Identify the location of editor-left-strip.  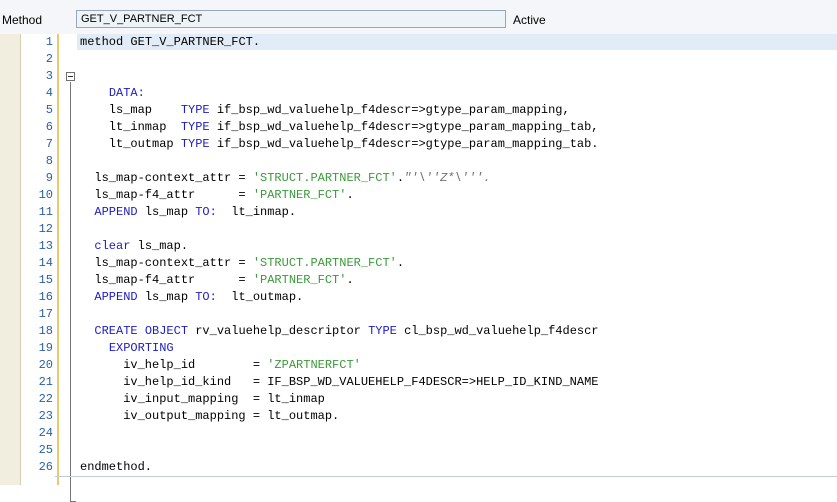
(10, 259).